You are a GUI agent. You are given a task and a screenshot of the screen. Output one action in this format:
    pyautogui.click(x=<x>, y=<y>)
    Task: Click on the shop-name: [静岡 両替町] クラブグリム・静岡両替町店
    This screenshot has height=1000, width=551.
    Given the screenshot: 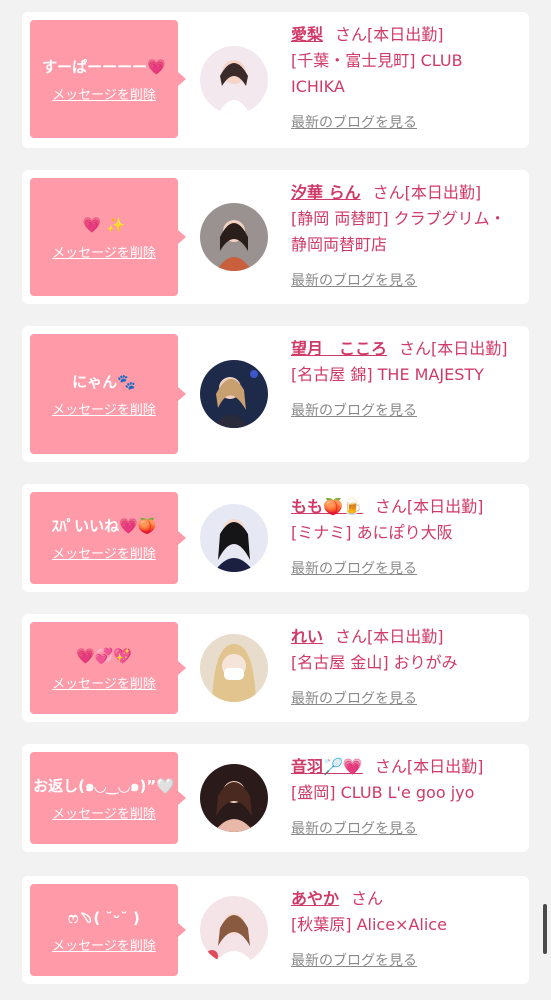 What is the action you would take?
    pyautogui.click(x=398, y=231)
    